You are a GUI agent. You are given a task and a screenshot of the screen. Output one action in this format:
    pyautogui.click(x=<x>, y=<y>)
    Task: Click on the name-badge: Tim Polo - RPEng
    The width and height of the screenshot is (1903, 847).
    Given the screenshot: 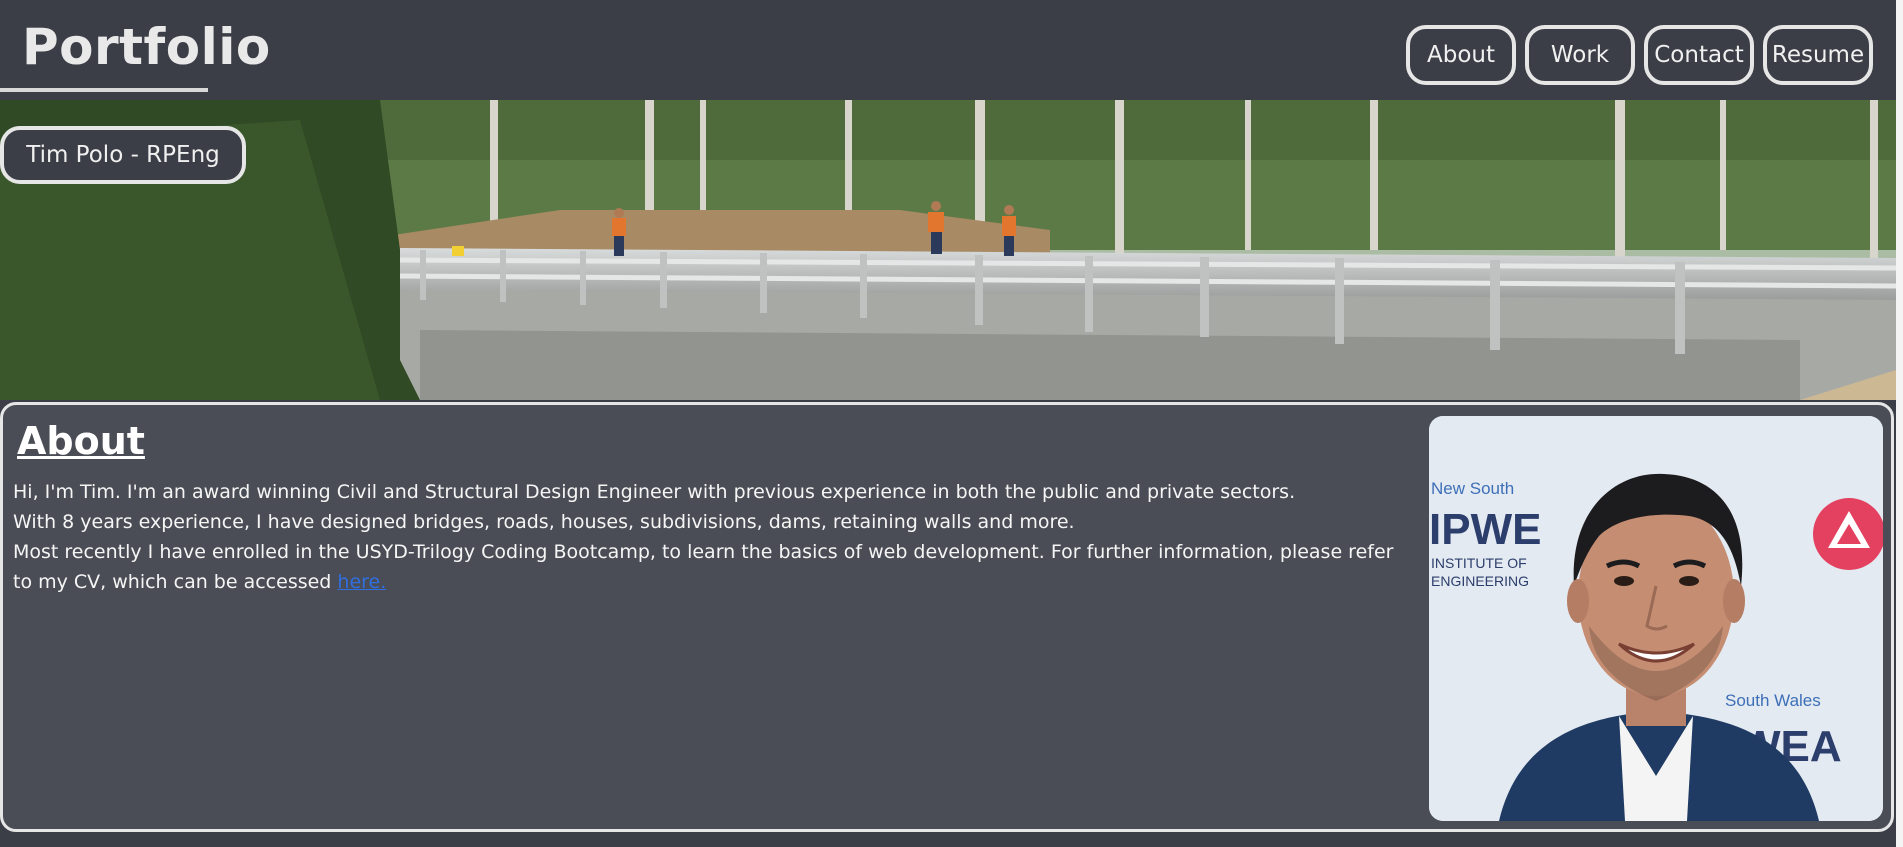 What is the action you would take?
    pyautogui.click(x=123, y=155)
    